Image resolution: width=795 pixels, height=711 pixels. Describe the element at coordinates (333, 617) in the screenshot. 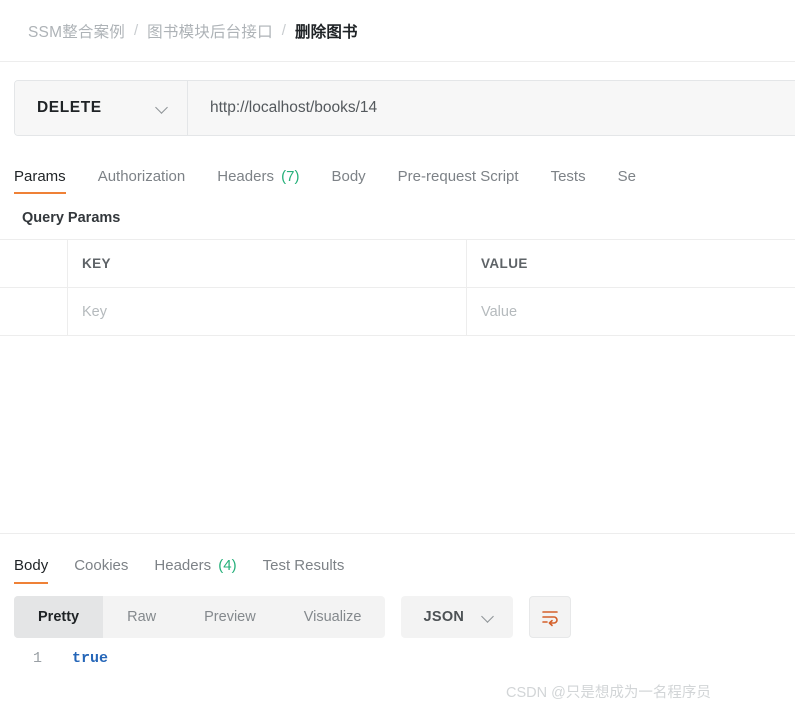

I see `view-mode-visualize: Visualize` at that location.